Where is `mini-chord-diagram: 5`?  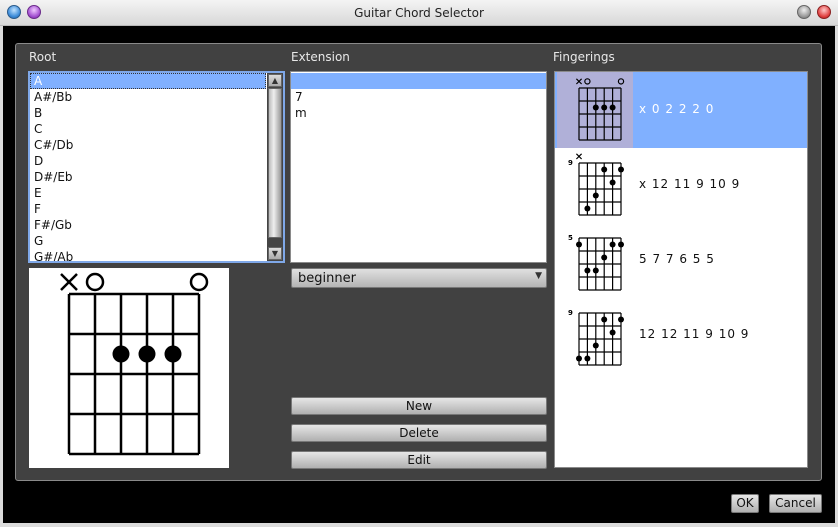
mini-chord-diagram: 5 is located at coordinates (596, 262).